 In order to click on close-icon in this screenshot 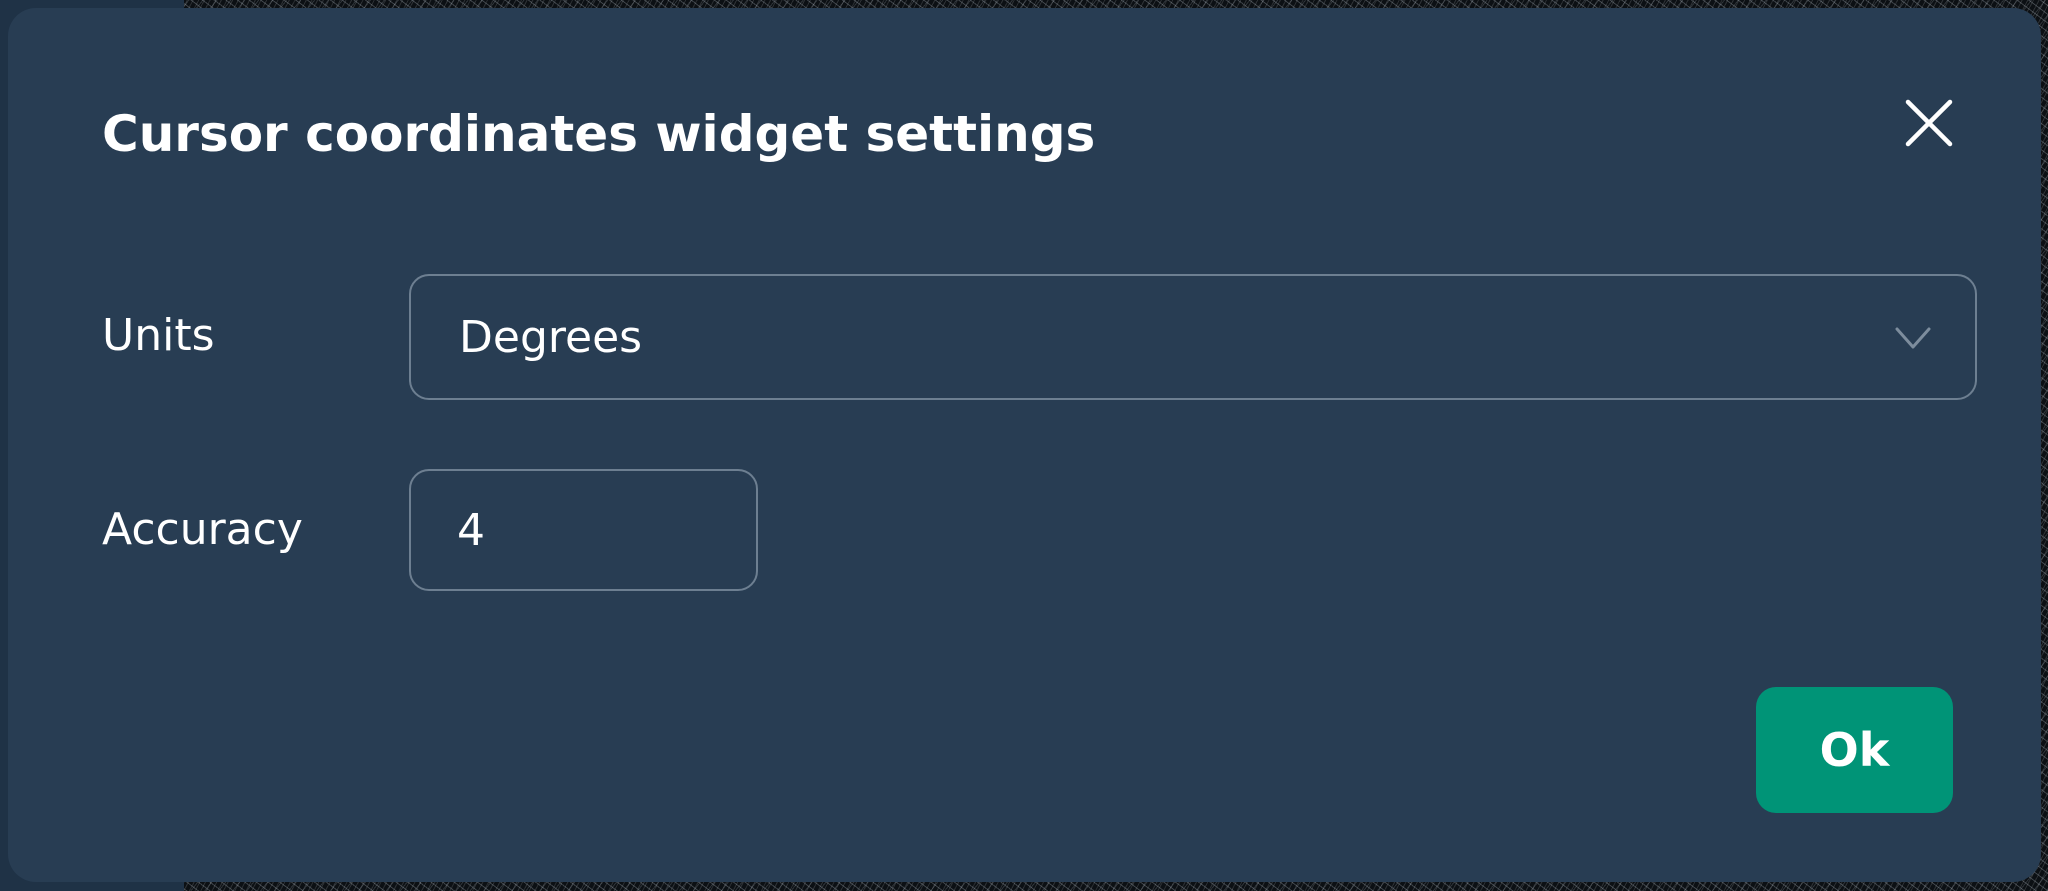, I will do `click(1929, 123)`.